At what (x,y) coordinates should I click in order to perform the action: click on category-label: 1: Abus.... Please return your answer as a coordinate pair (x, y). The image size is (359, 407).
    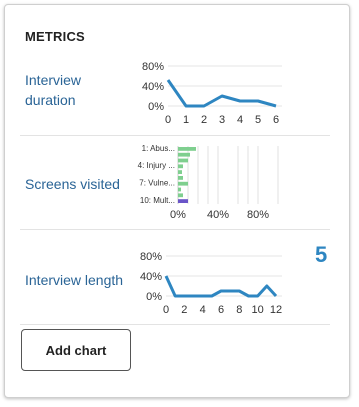
    Looking at the image, I should click on (158, 148).